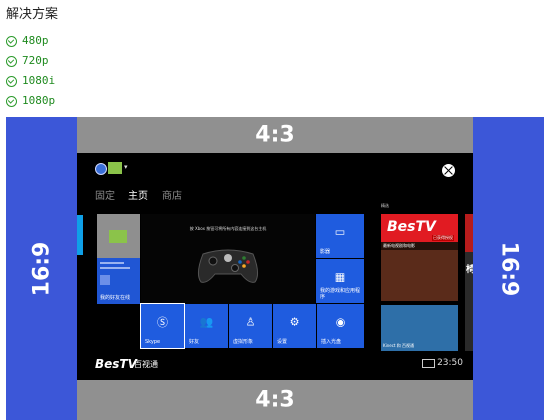 The width and height of the screenshot is (550, 420). I want to click on avatar-icon, so click(101, 169).